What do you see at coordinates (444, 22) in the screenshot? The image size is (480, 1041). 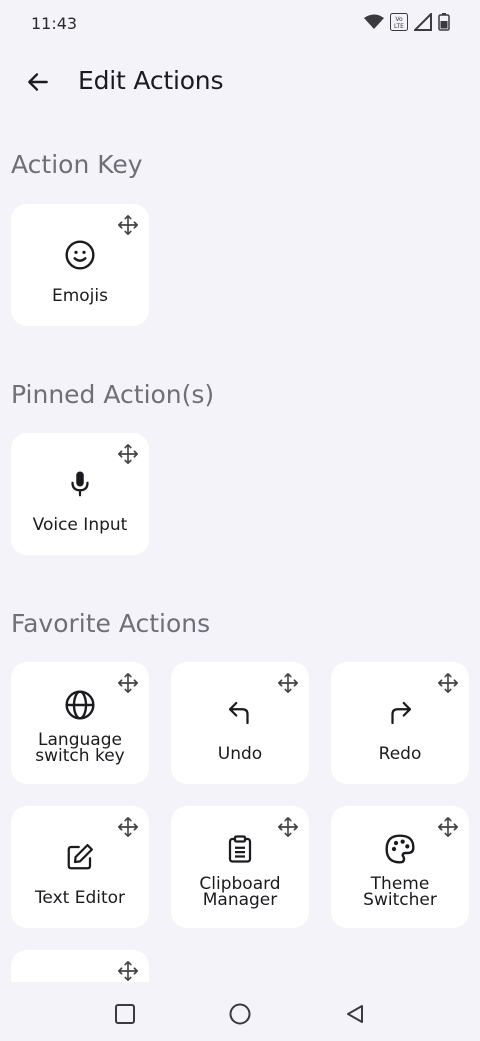 I see `battery-icon` at bounding box center [444, 22].